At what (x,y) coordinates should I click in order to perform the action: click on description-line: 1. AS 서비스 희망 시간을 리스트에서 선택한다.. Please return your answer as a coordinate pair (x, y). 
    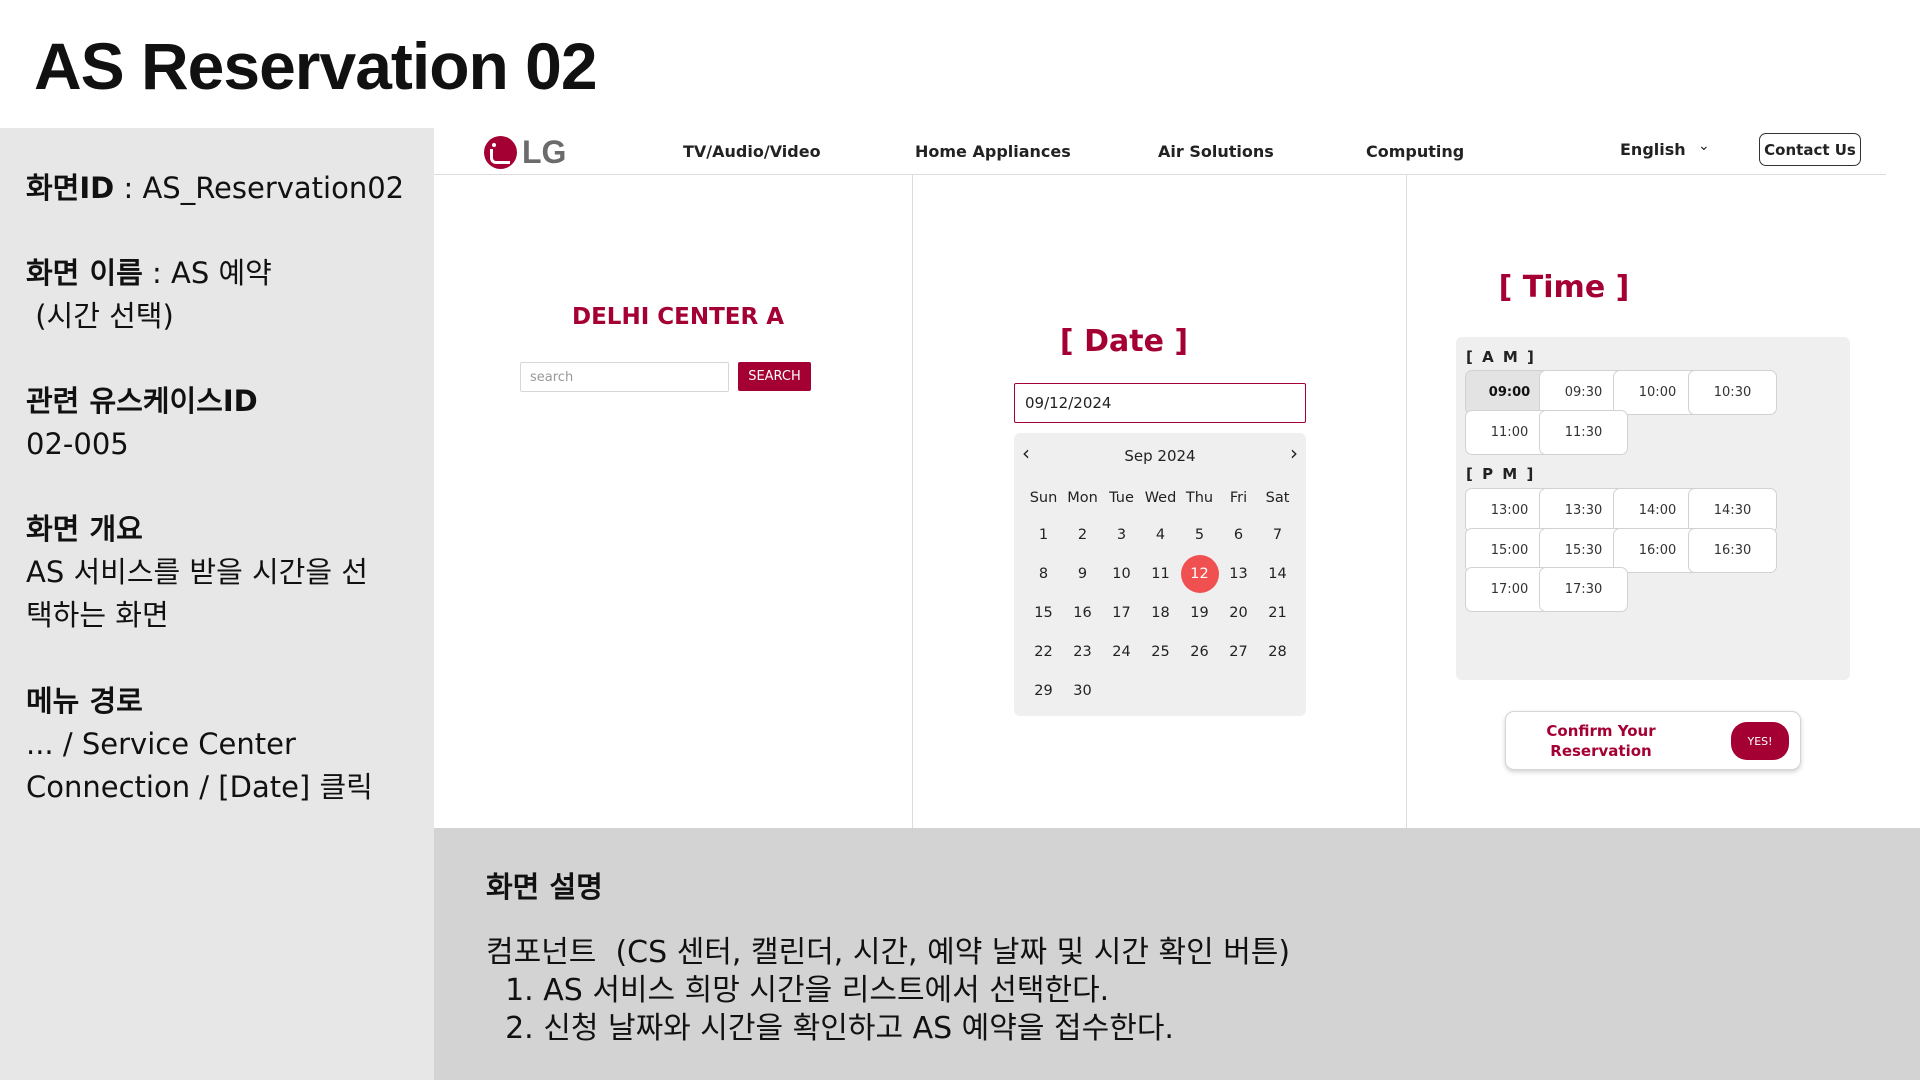
    Looking at the image, I should click on (798, 990).